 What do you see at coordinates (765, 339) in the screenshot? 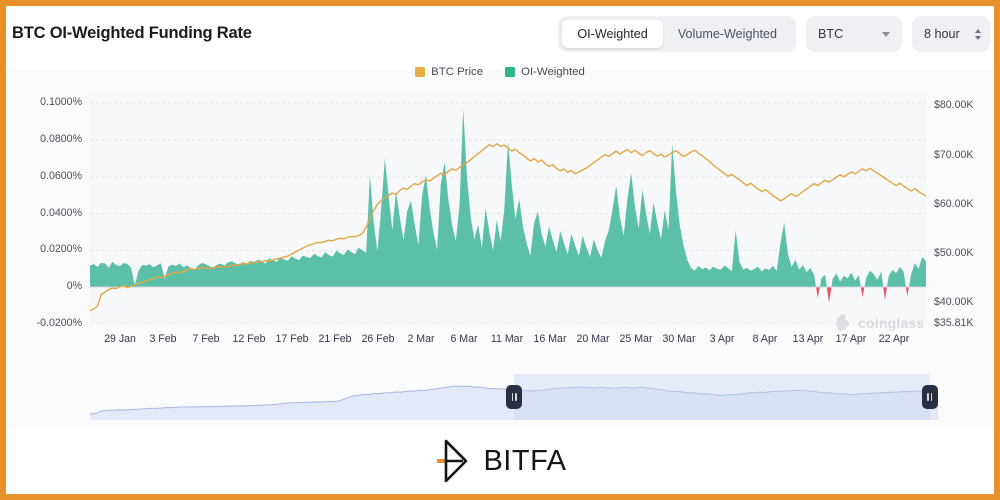
I see `x-axis-tick: 8 Apr` at bounding box center [765, 339].